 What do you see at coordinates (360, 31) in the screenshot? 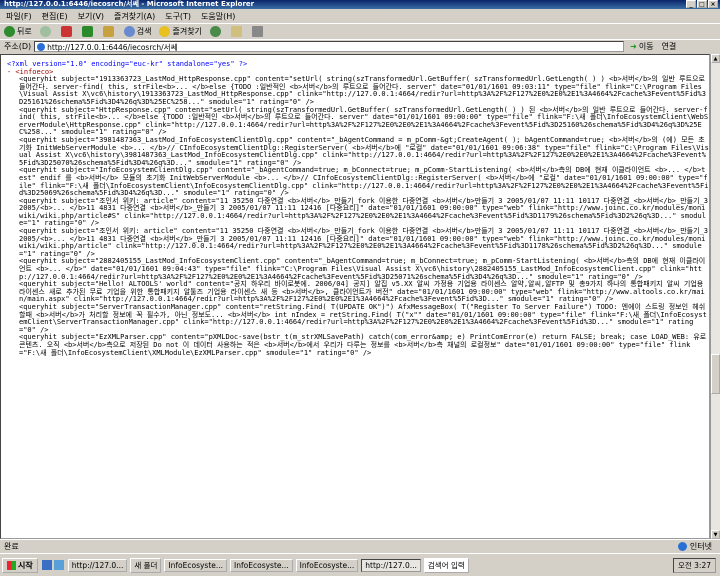
I see `toolbar: 뒤로 검색 즐겨찾기` at bounding box center [360, 31].